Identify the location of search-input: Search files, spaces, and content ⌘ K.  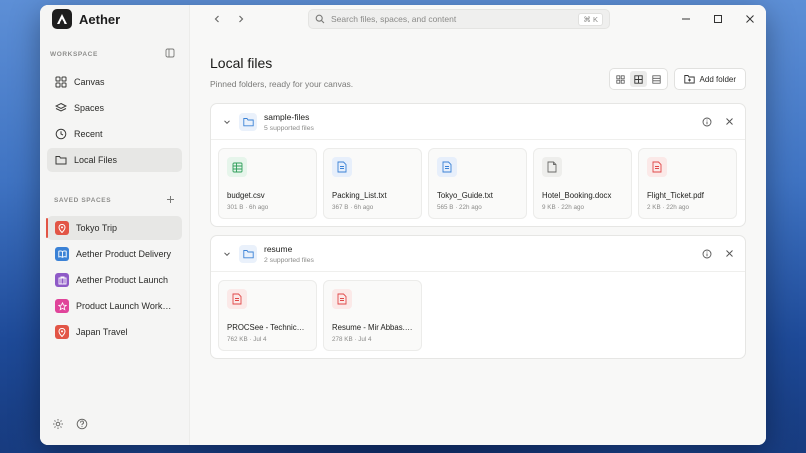
(459, 19).